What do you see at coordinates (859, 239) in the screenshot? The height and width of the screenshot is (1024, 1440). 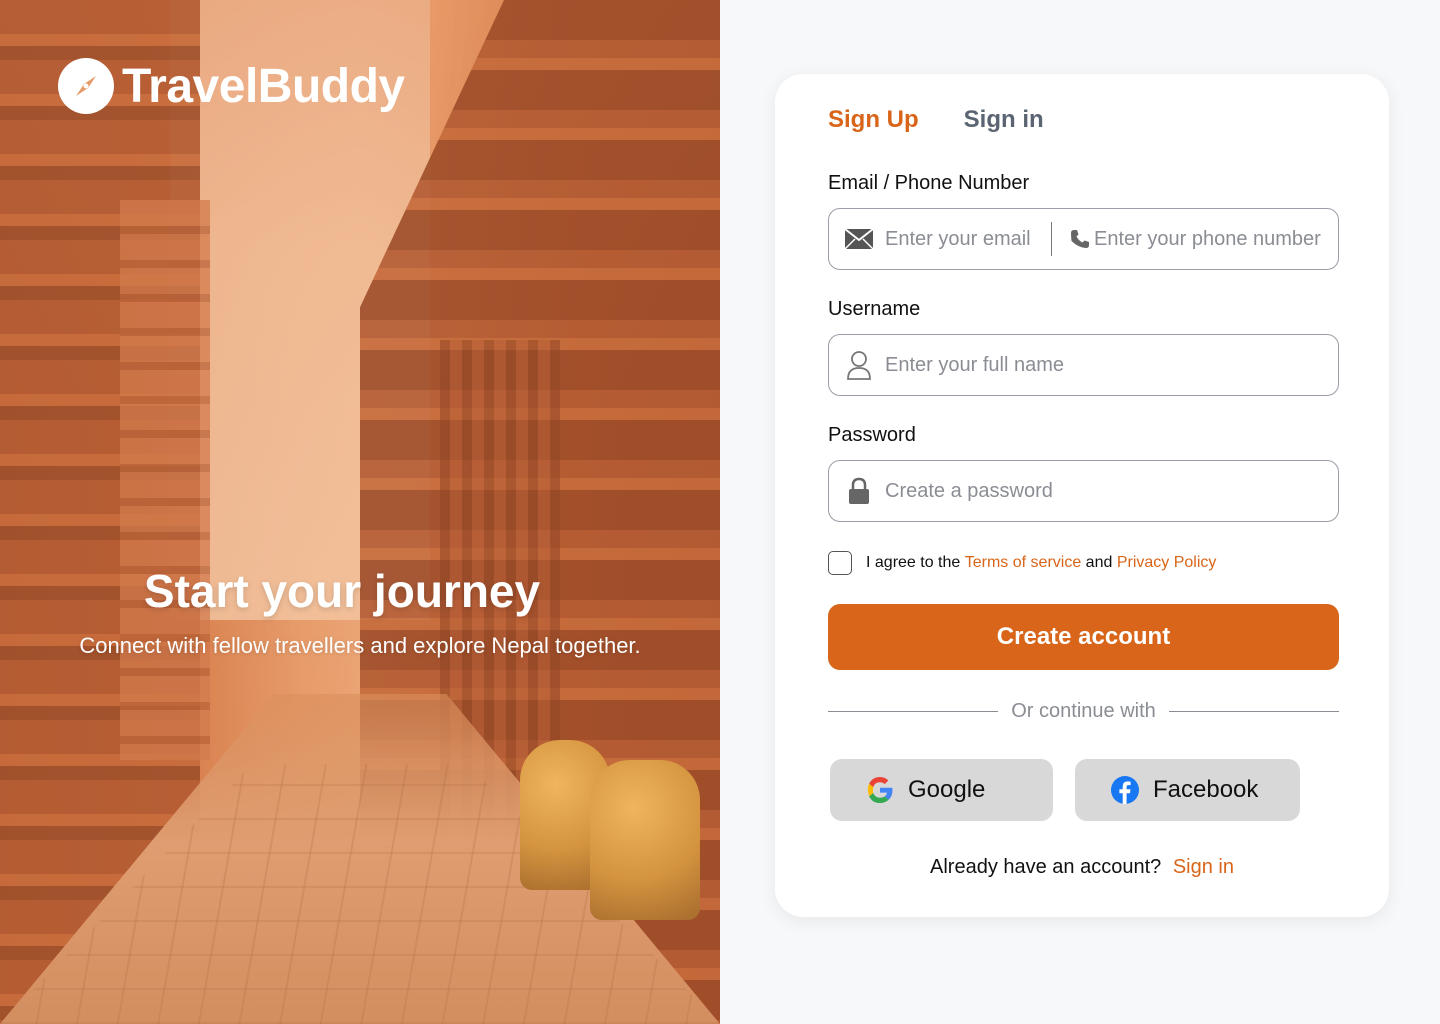 I see `mail-icon` at bounding box center [859, 239].